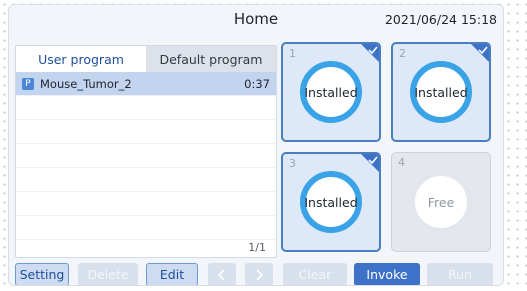 The image size is (527, 291). I want to click on page-indicator: 1/1, so click(257, 247).